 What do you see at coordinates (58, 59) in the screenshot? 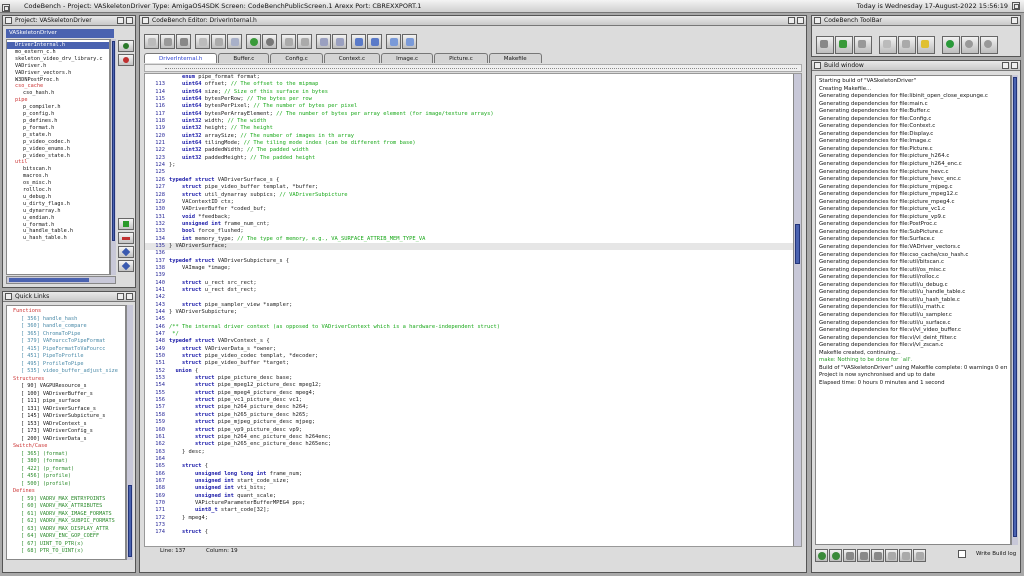
I see `project-file: skeleton_video_drv_library.c` at bounding box center [58, 59].